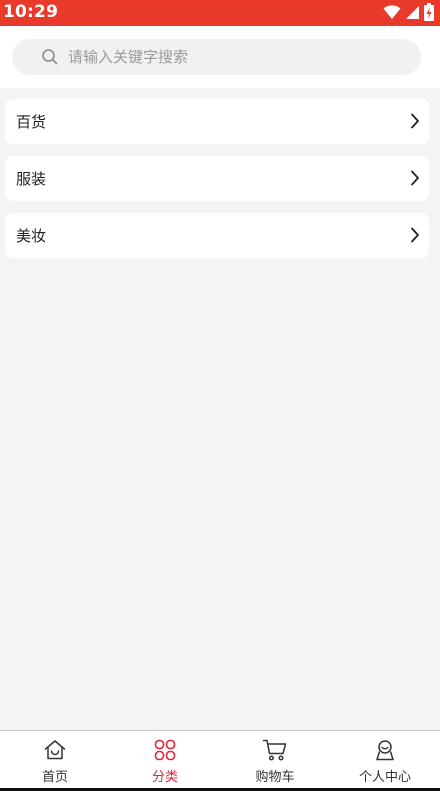 Image resolution: width=440 pixels, height=791 pixels. What do you see at coordinates (165, 750) in the screenshot?
I see `grid-icon` at bounding box center [165, 750].